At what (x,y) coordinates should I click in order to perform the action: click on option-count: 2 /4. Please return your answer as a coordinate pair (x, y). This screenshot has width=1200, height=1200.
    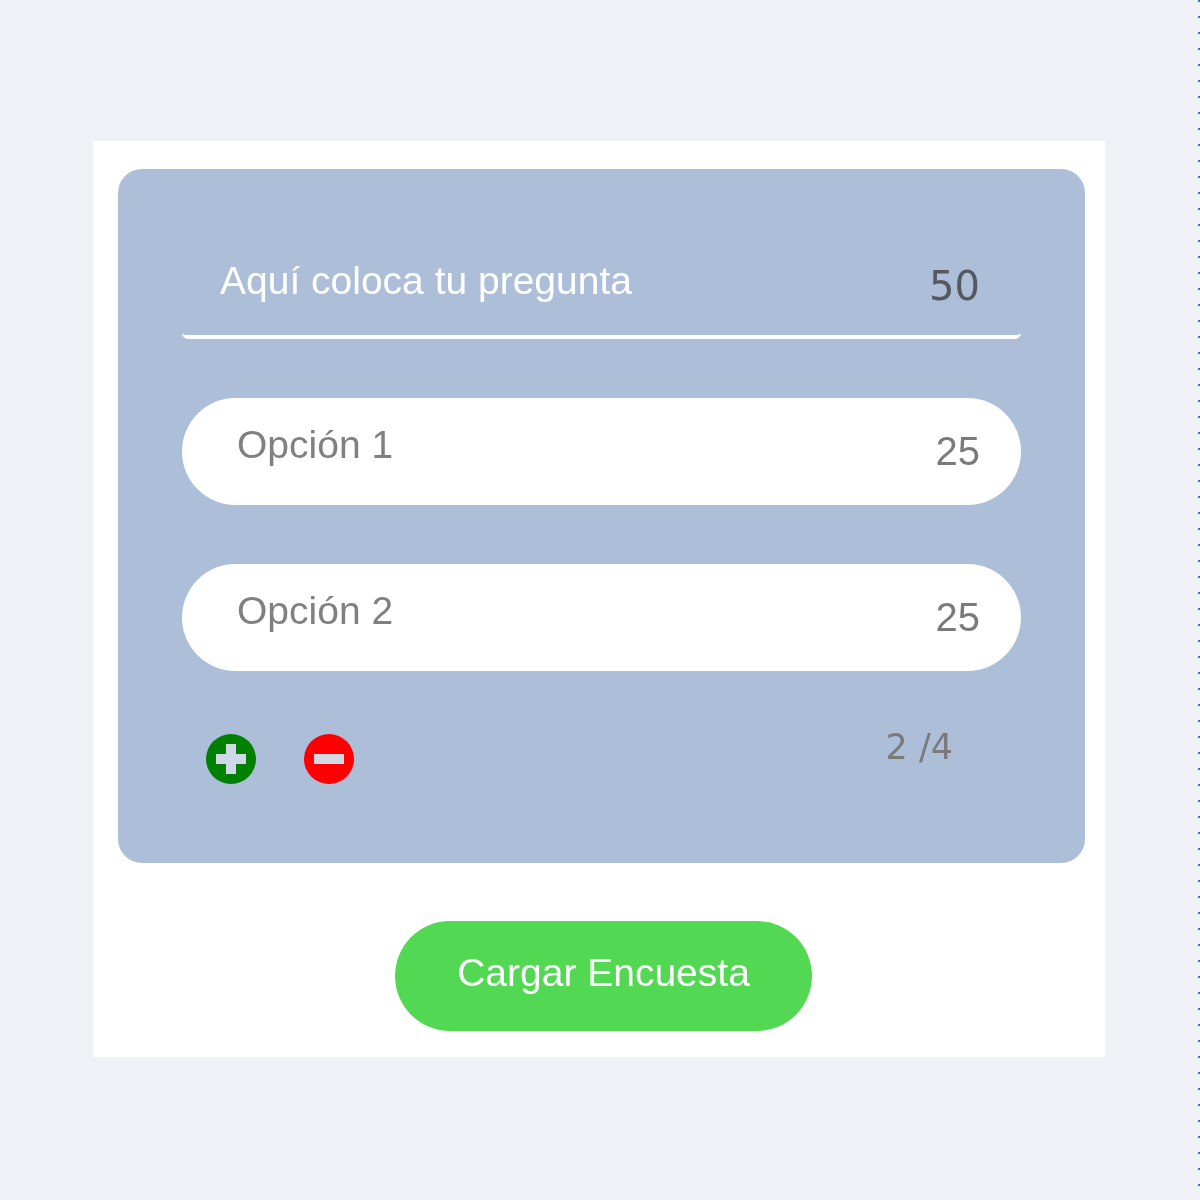
    Looking at the image, I should click on (919, 747).